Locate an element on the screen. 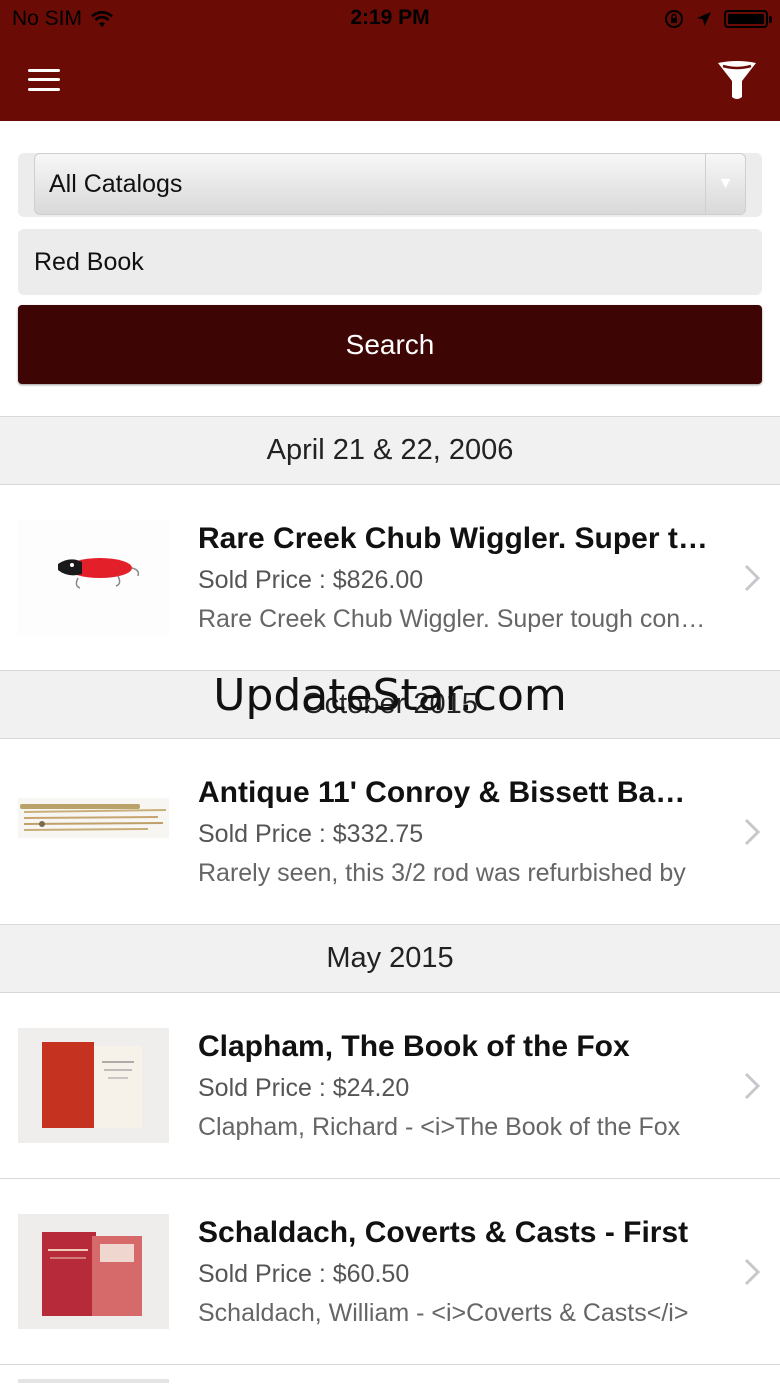  item-title: Antique 11' Conroy & Bissett Bamboo is located at coordinates (453, 792).